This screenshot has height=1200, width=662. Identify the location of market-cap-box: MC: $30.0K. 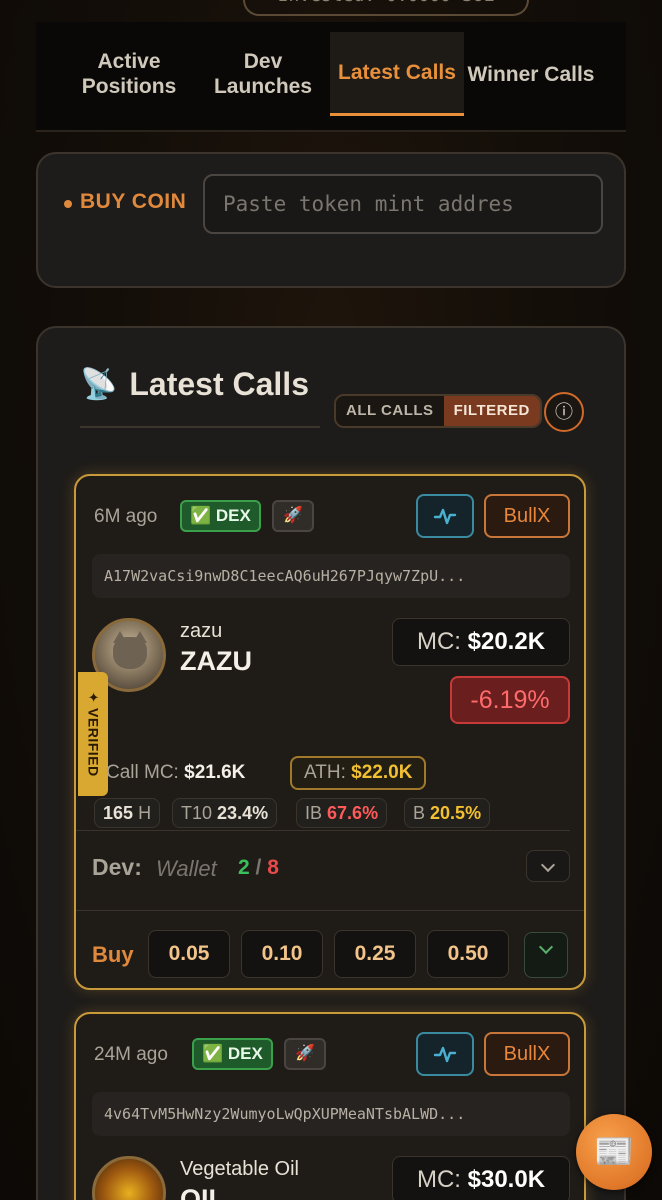
(481, 1178).